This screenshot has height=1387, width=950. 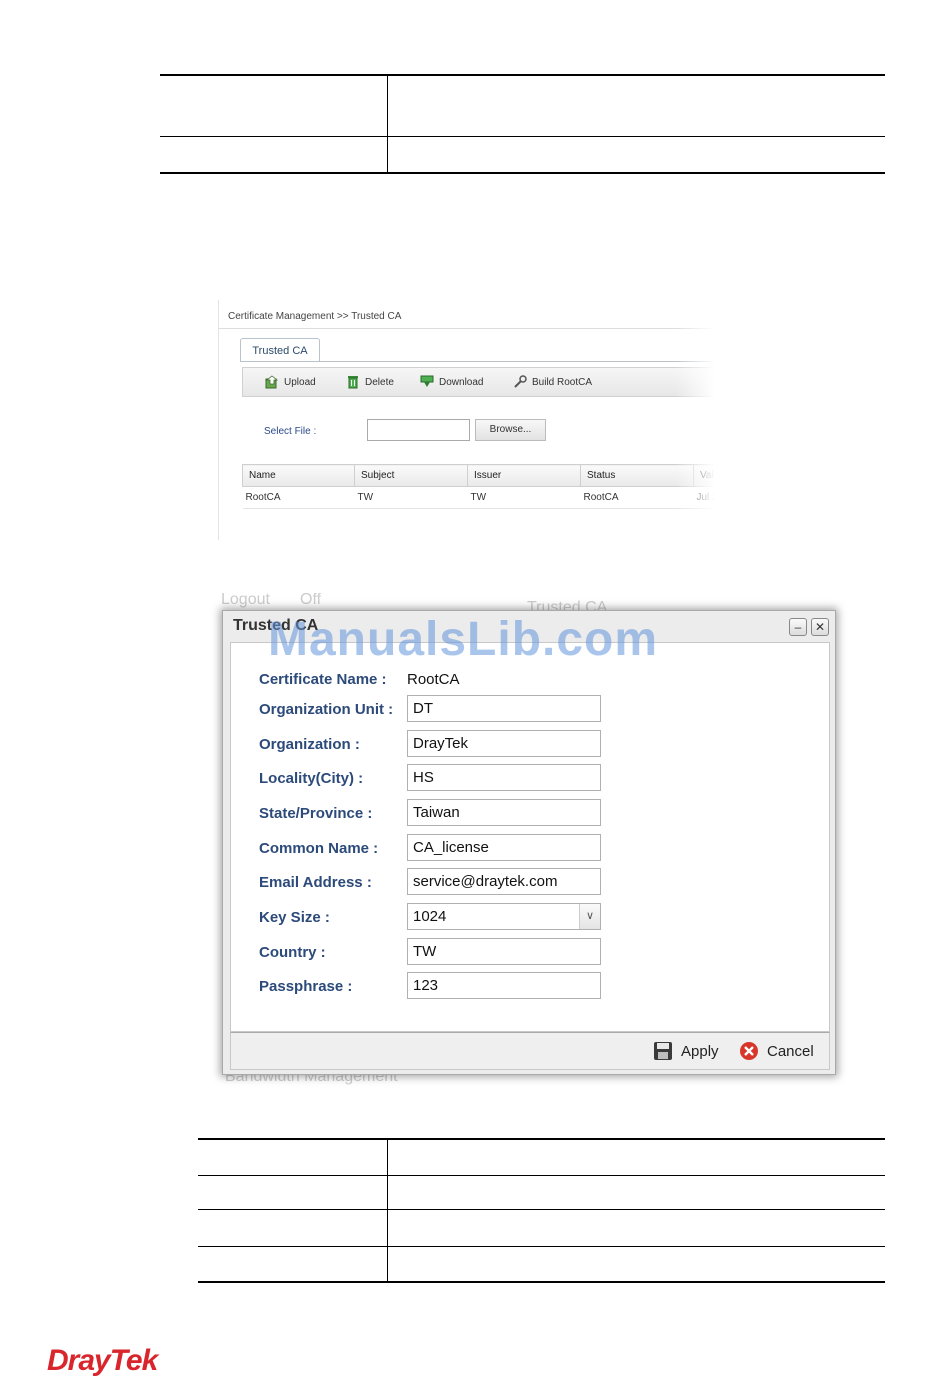 I want to click on email-label: Email Address :, so click(x=315, y=882).